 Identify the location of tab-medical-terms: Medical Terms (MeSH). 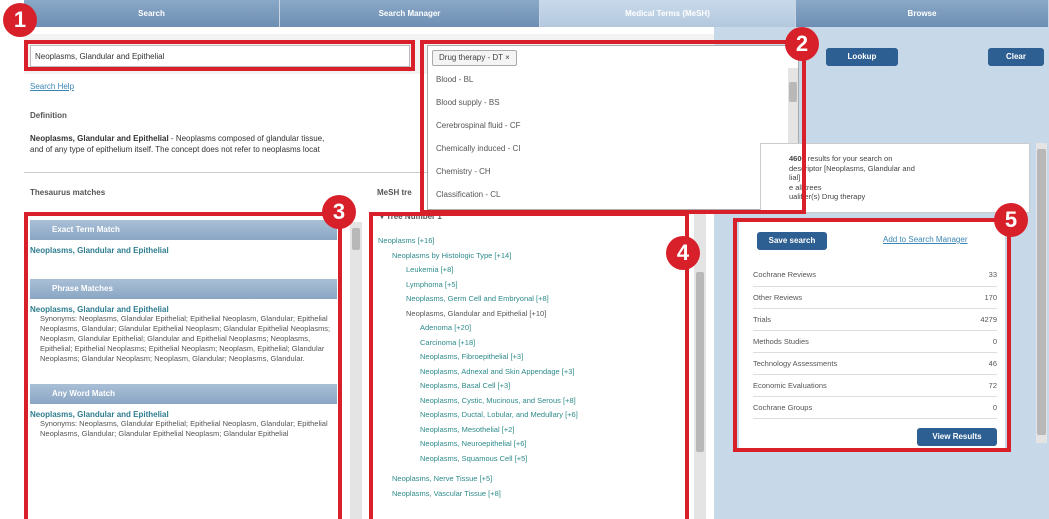
(668, 13).